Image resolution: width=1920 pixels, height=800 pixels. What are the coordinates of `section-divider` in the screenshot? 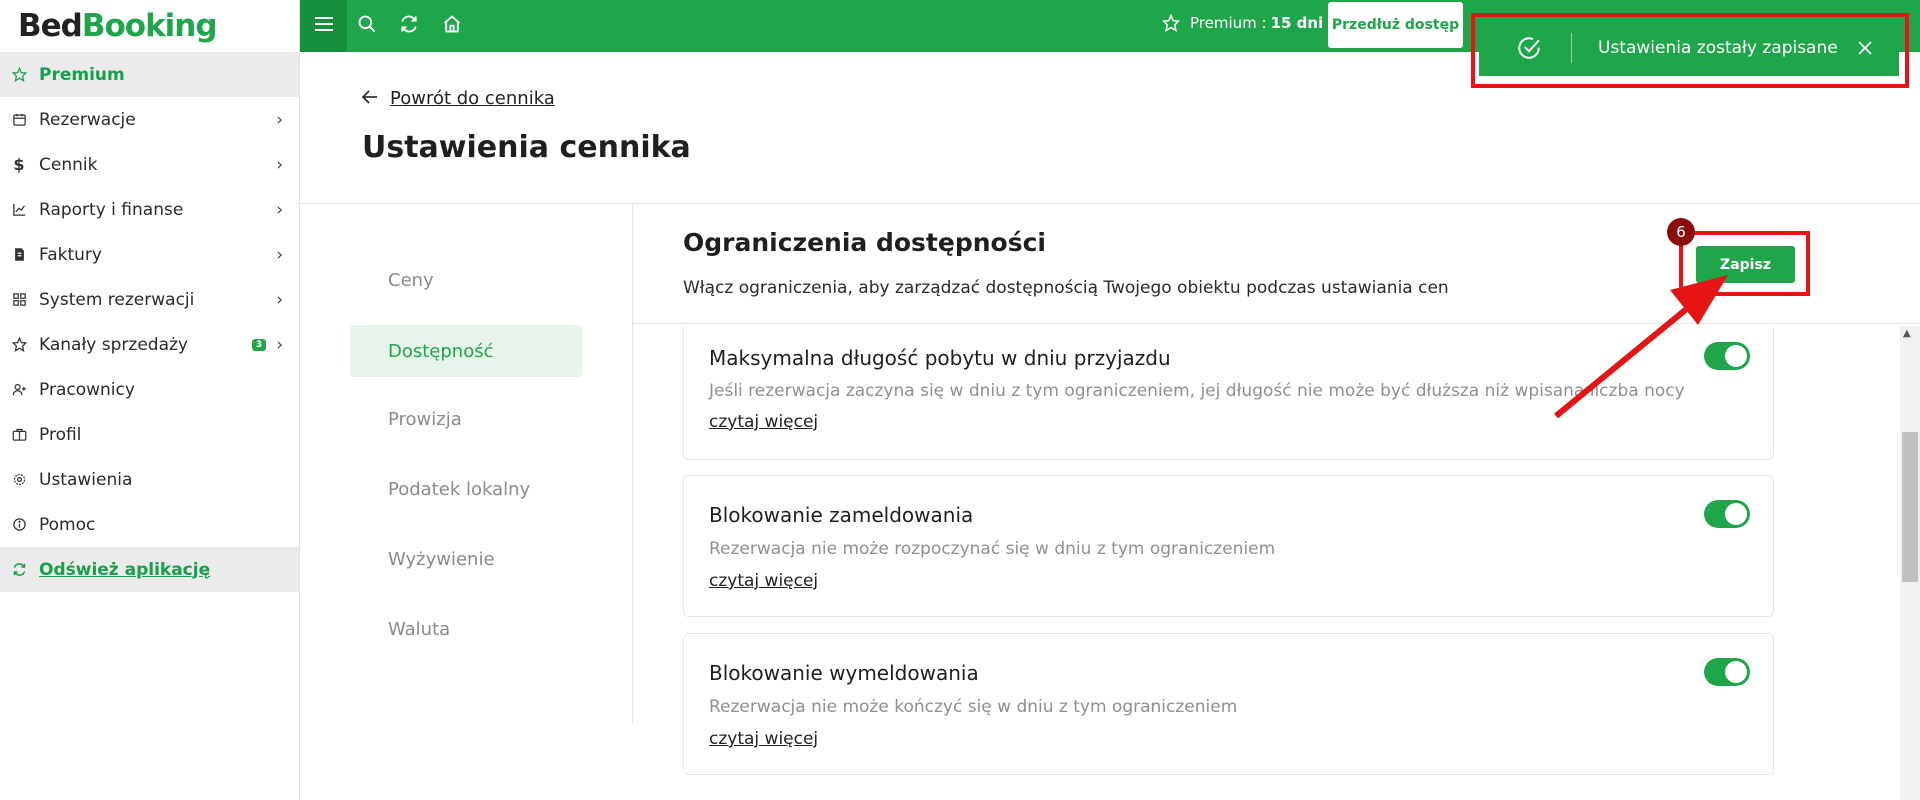 It's located at (1276, 323).